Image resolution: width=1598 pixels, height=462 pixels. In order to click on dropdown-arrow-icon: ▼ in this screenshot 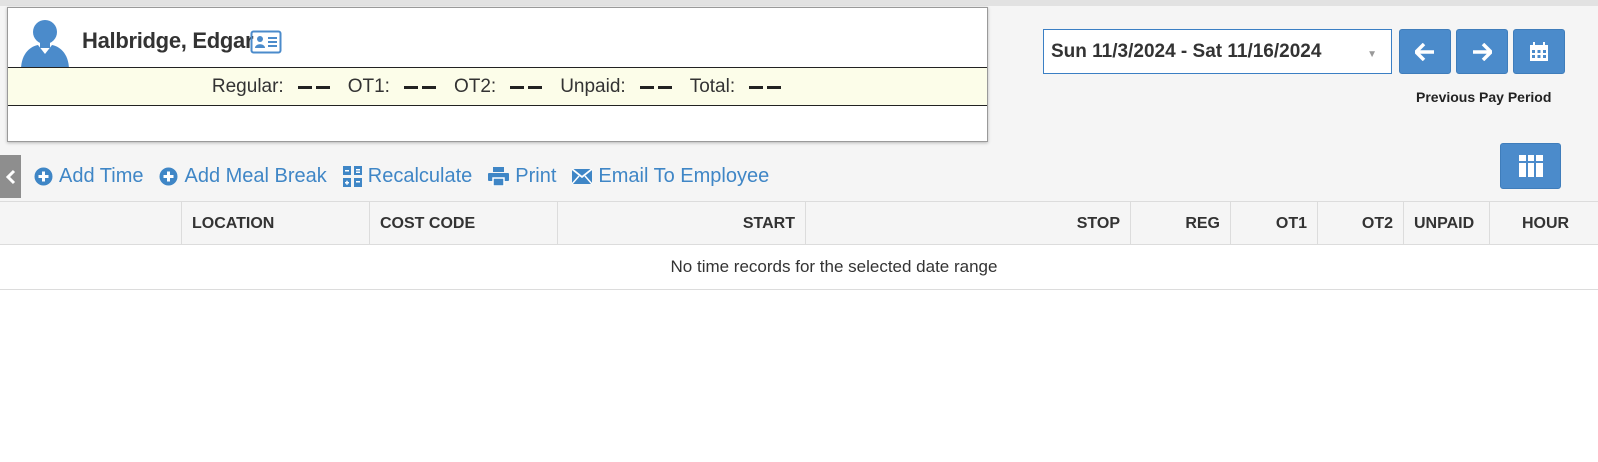, I will do `click(1372, 54)`.